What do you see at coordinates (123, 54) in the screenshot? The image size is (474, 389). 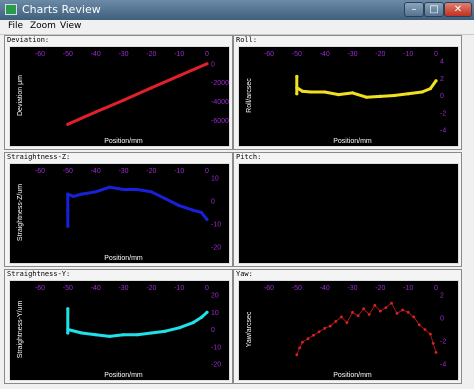 I see `deviation-xtick-3: -30` at bounding box center [123, 54].